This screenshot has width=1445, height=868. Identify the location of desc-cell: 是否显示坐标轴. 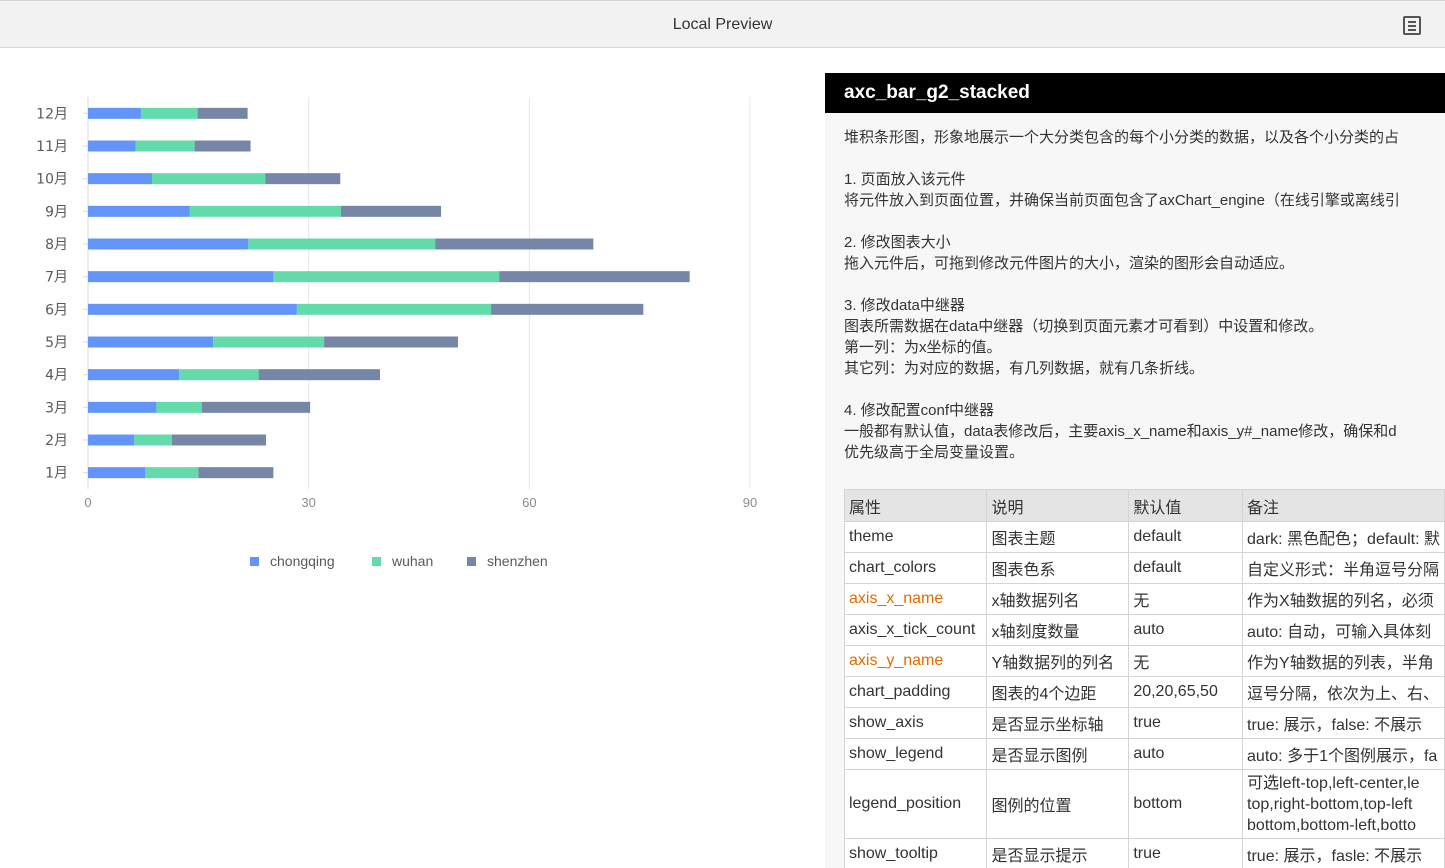
(1058, 723).